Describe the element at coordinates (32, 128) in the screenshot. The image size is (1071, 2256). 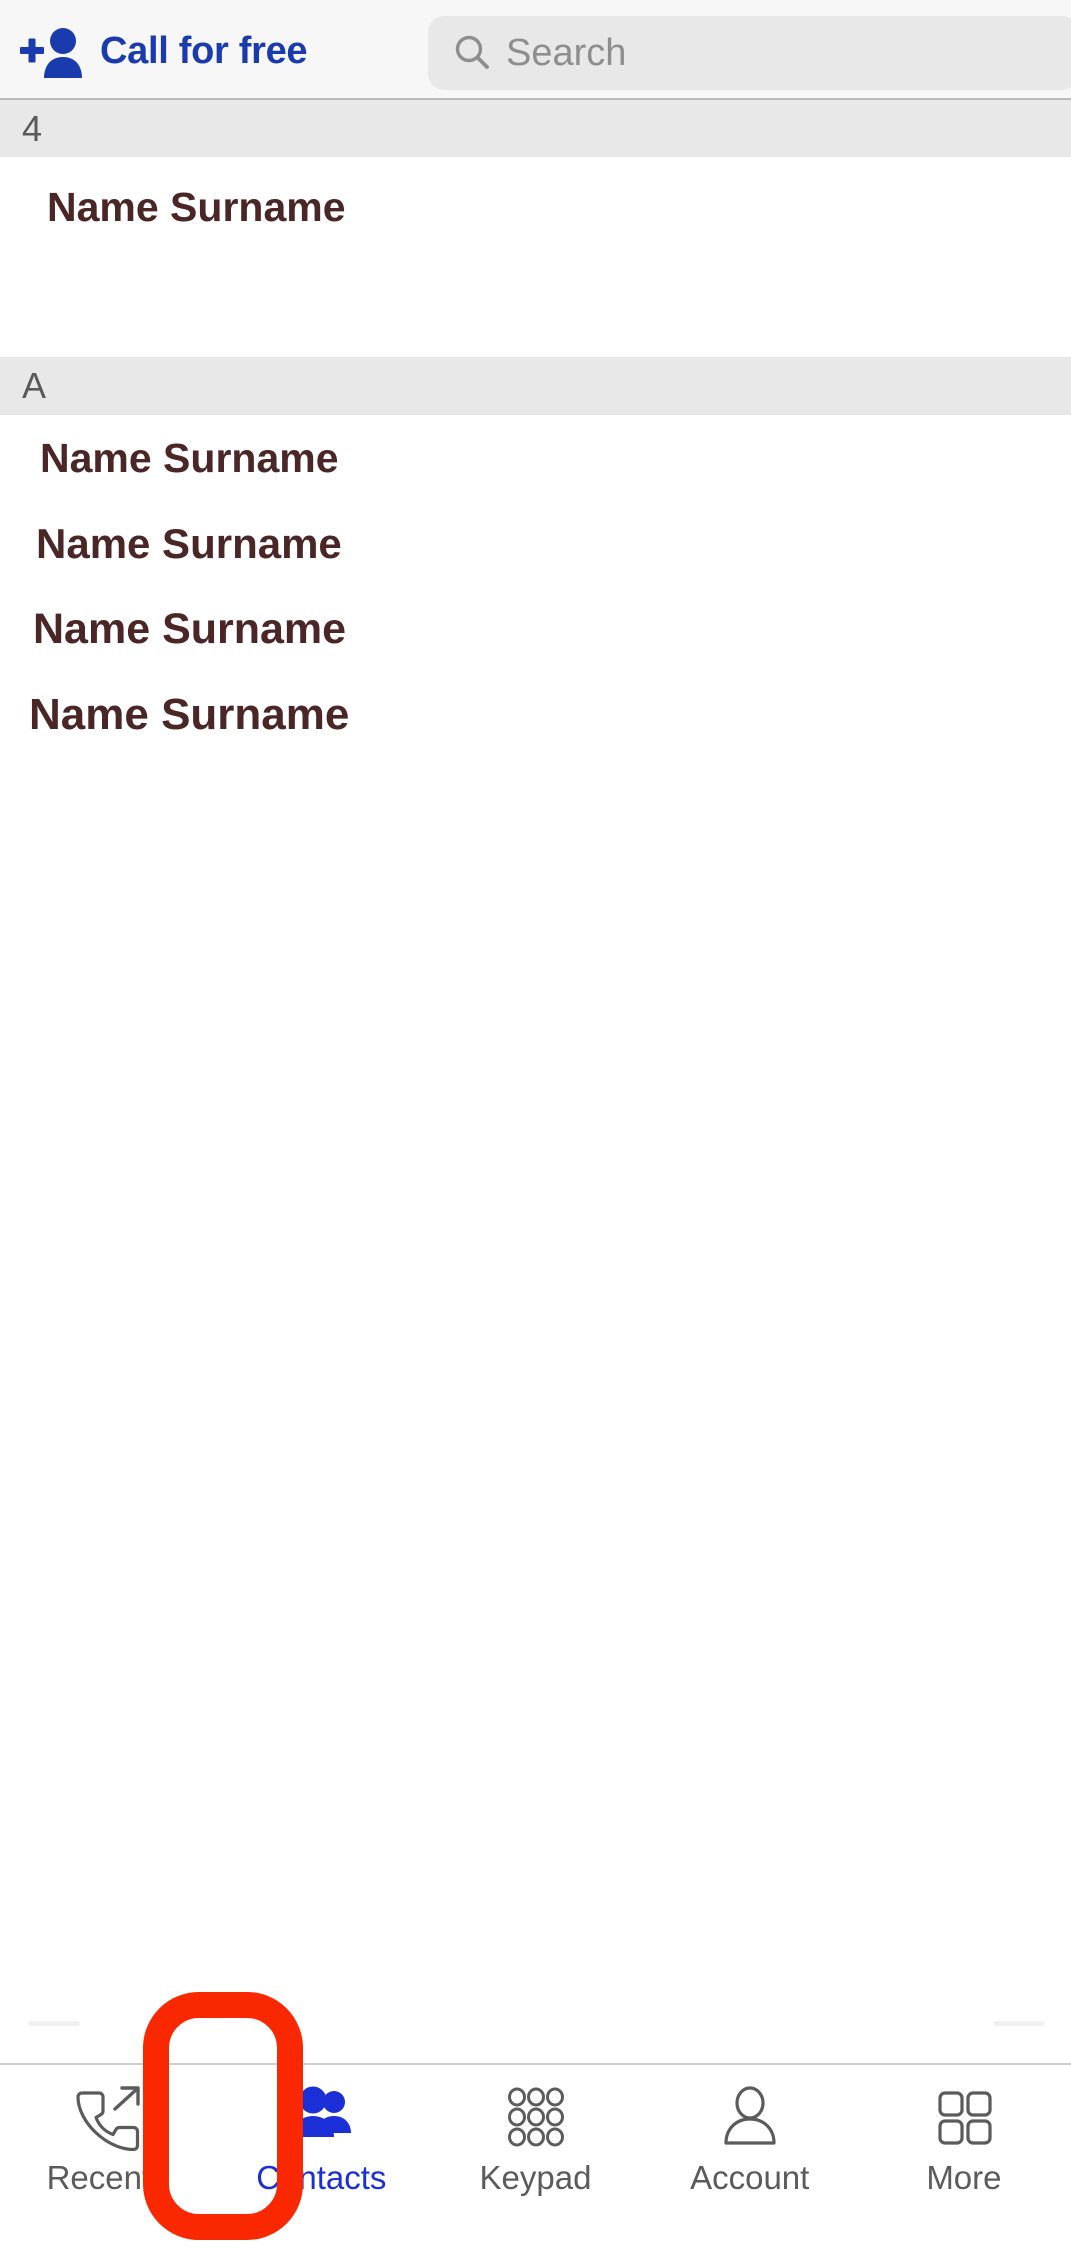
I see `section-header-label: 4` at that location.